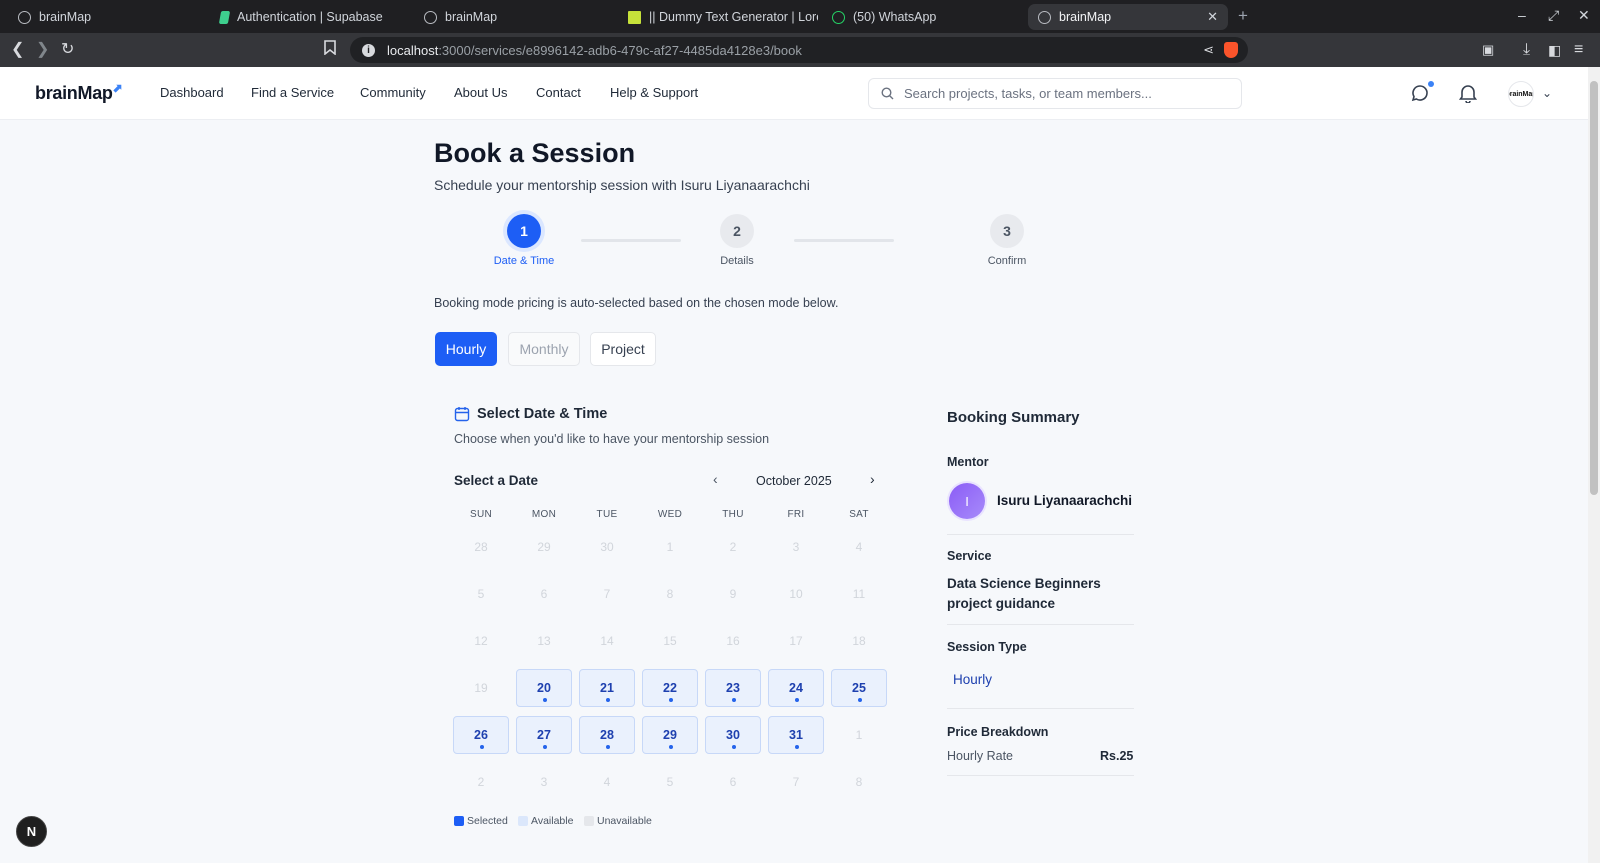 The width and height of the screenshot is (1600, 863). Describe the element at coordinates (796, 641) in the screenshot. I see `calendar-day-unavailable: 17` at that location.